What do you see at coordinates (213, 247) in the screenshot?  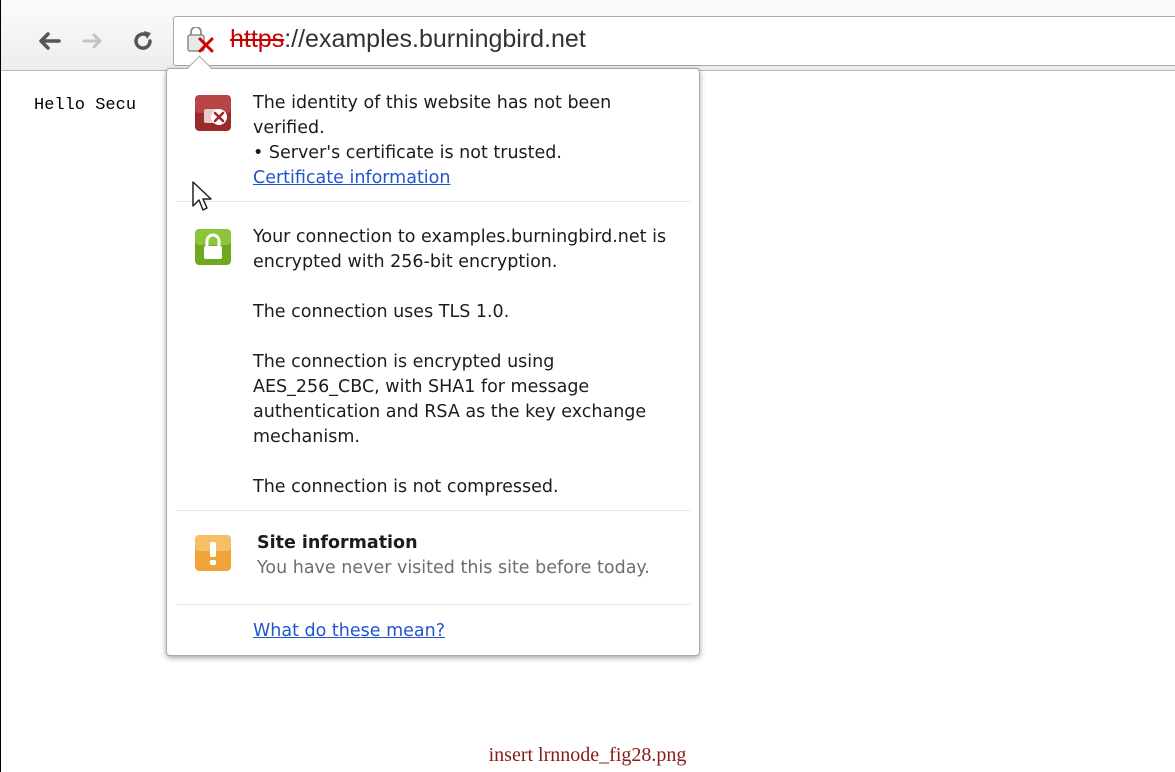 I see `green-lock-icon` at bounding box center [213, 247].